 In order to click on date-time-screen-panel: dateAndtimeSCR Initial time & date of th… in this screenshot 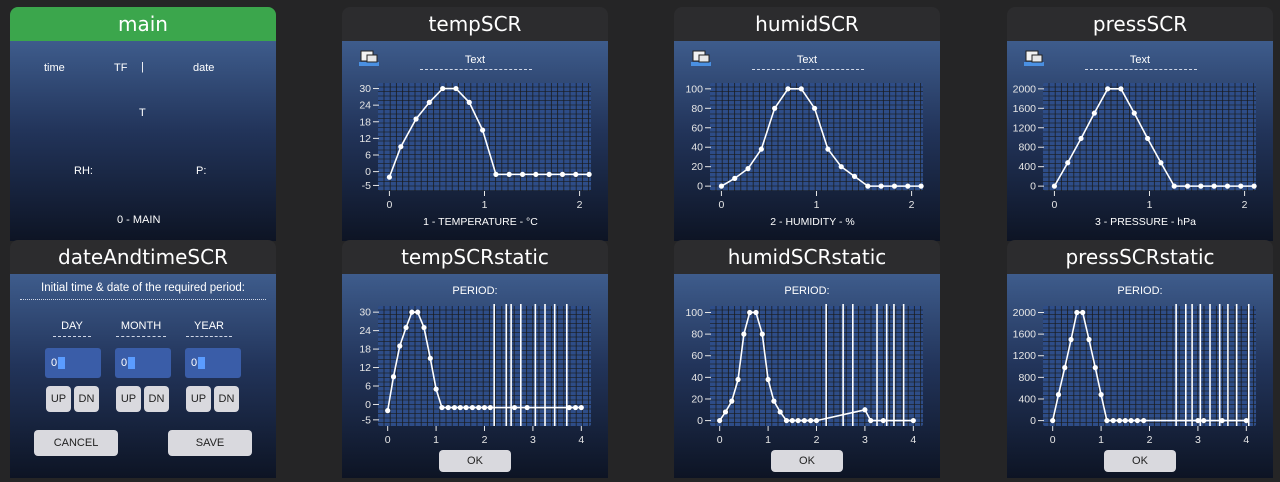, I will do `click(143, 359)`.